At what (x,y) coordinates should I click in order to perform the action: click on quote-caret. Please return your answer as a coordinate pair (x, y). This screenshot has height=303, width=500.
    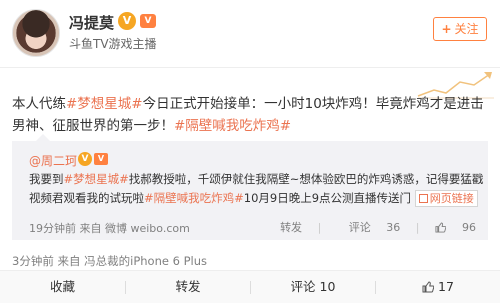
    Looking at the image, I should click on (43, 137).